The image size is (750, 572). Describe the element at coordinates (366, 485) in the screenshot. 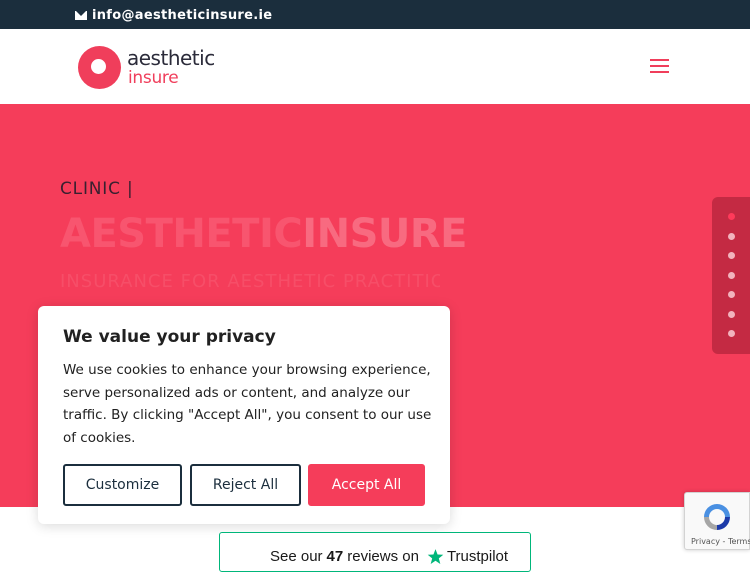

I see `accept-all-button: Accept All` at that location.